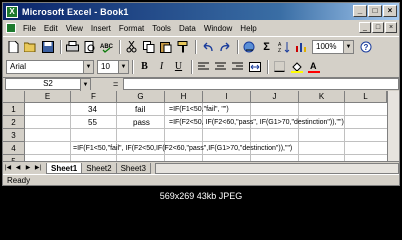 The height and width of the screenshot is (240, 402). Describe the element at coordinates (75, 11) in the screenshot. I see `window-title: Microsoft Excel - Book1` at that location.